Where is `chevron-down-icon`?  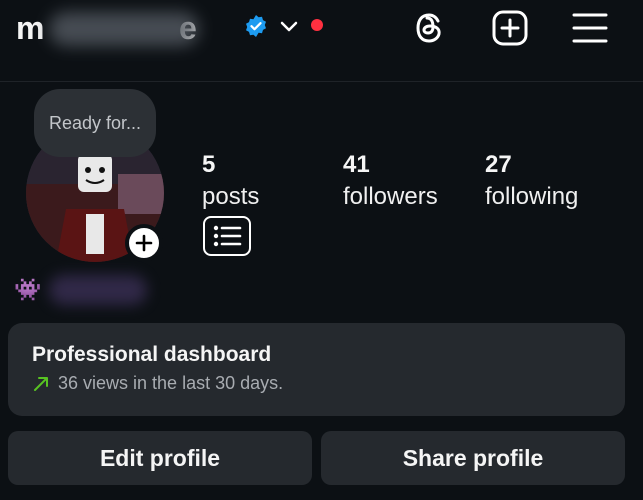
chevron-down-icon is located at coordinates (289, 27).